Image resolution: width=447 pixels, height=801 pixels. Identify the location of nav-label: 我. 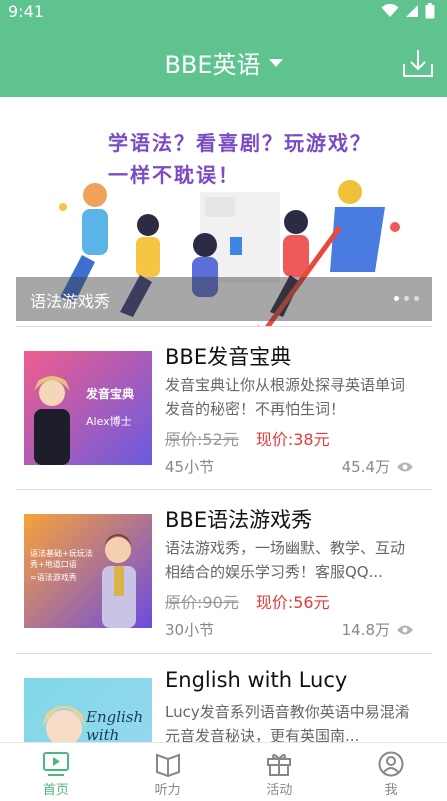
(391, 790).